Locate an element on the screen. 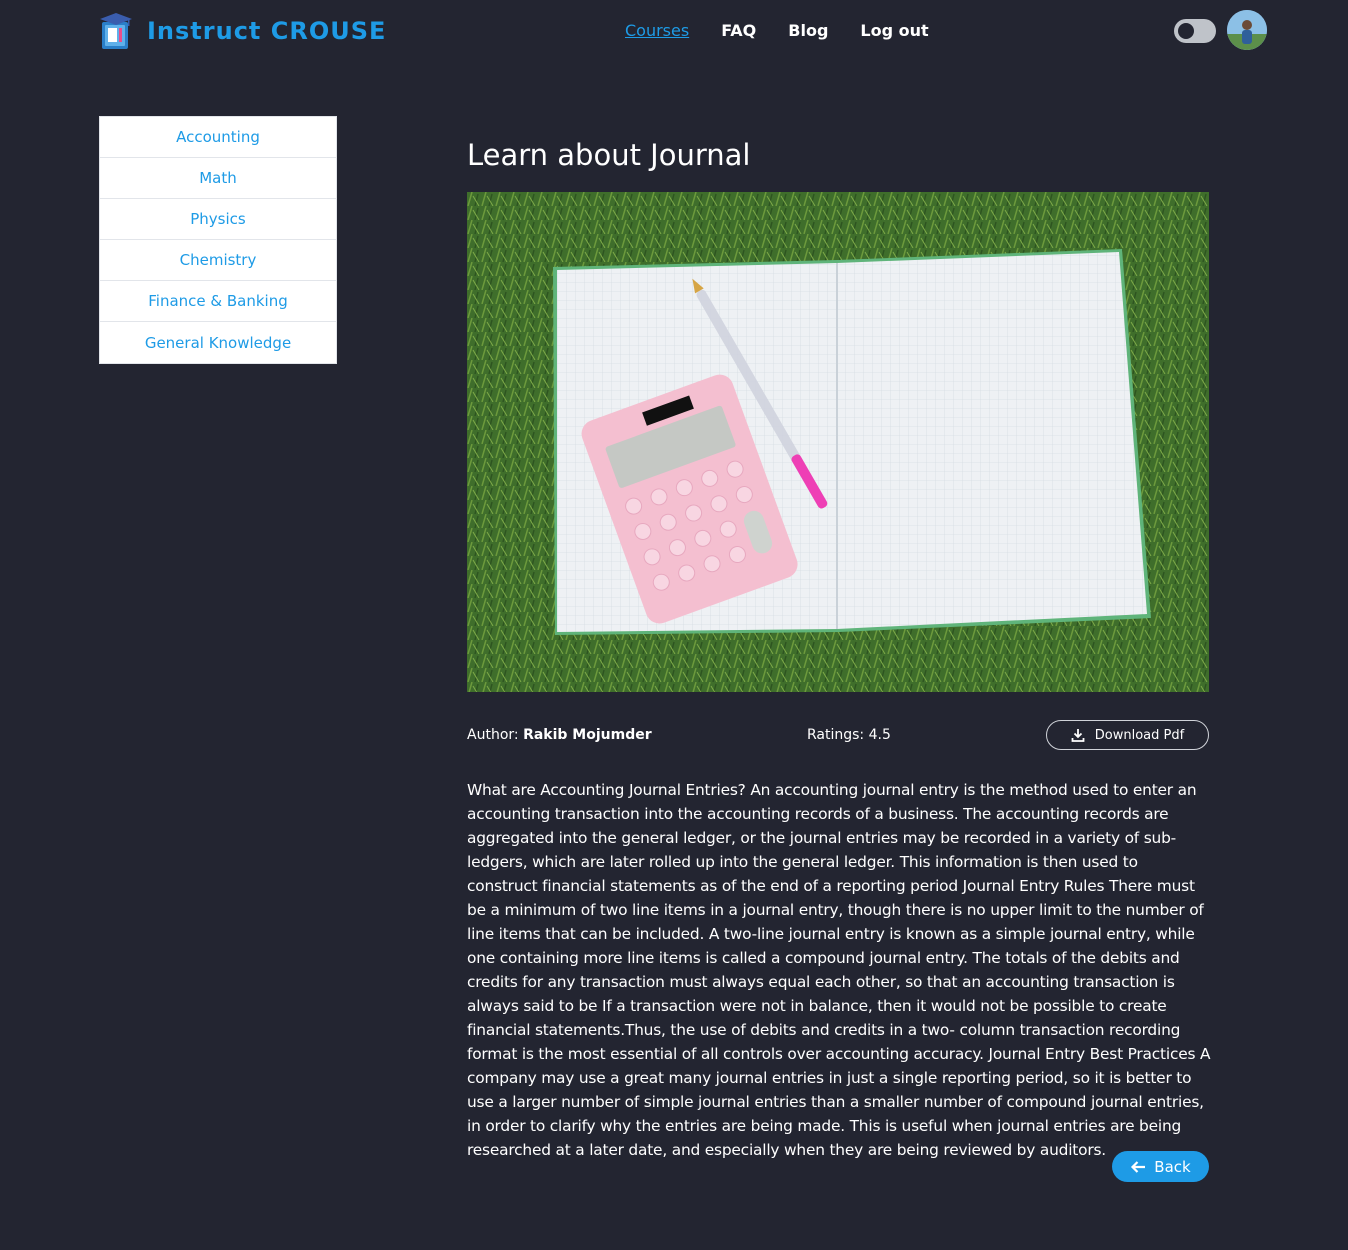 Image resolution: width=1348 pixels, height=1250 pixels. nav-courses: Courses is located at coordinates (657, 30).